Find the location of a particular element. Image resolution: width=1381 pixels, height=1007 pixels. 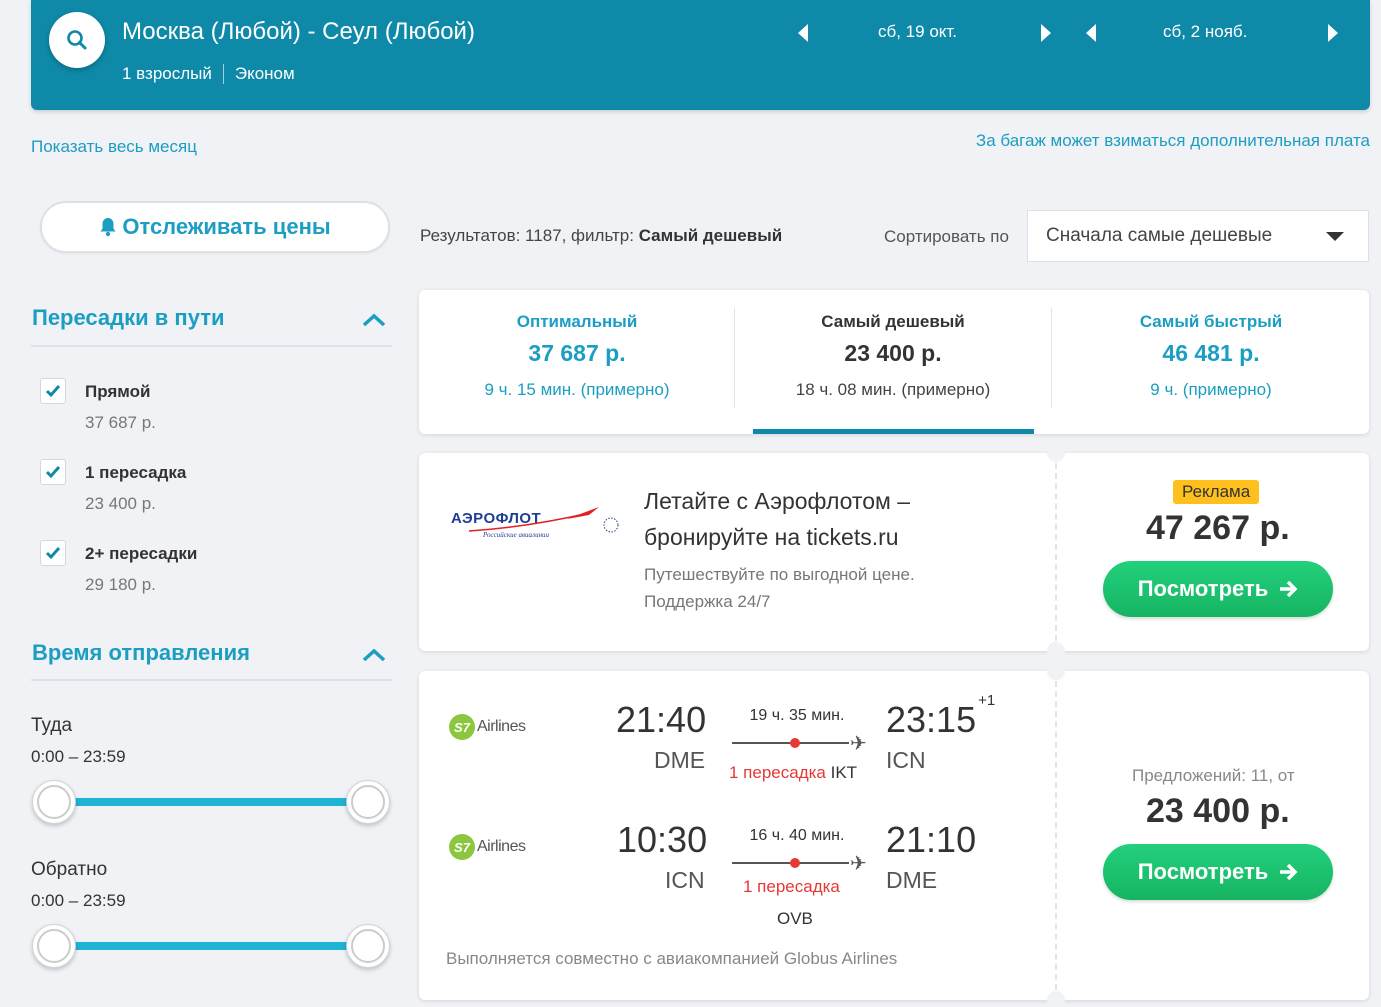

tab-duration: 18 ч. 08 мин. (примерно) is located at coordinates (893, 389).